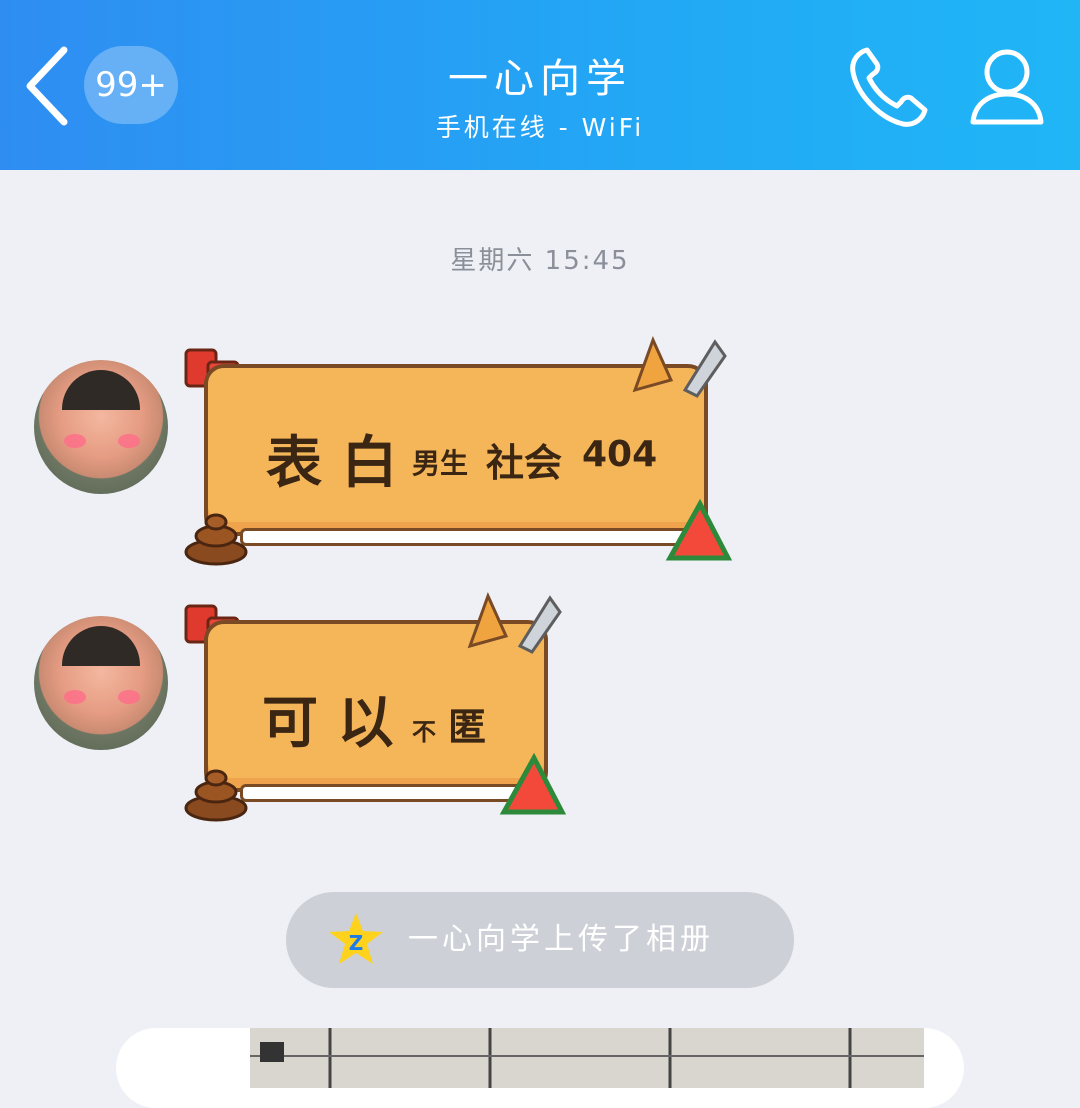 This screenshot has width=1080, height=1108. I want to click on chevron-left-icon, so click(50, 86).